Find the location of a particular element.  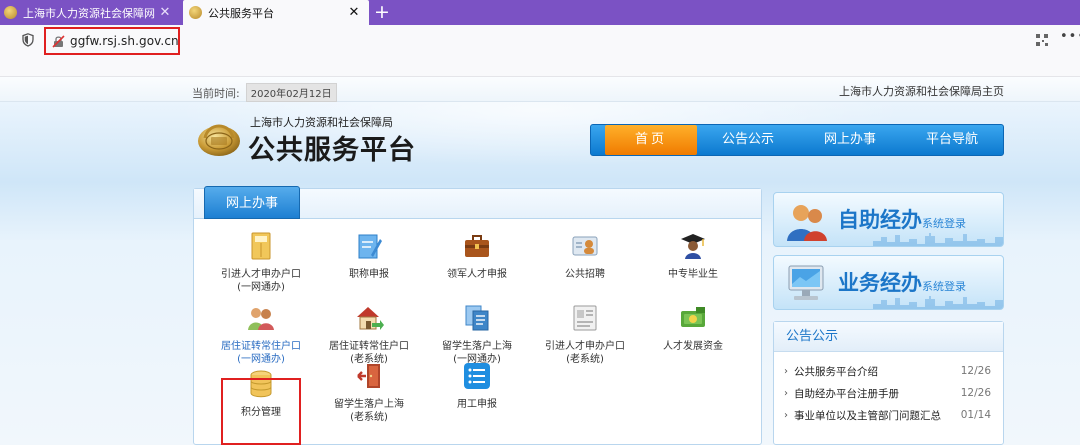

more-menu-icon: ••• is located at coordinates (1070, 36).